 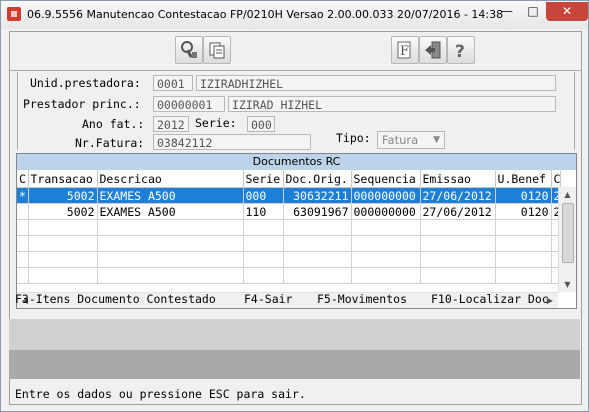 What do you see at coordinates (490, 299) in the screenshot?
I see `f10-find-doc-button: F10-Localizar Doc` at bounding box center [490, 299].